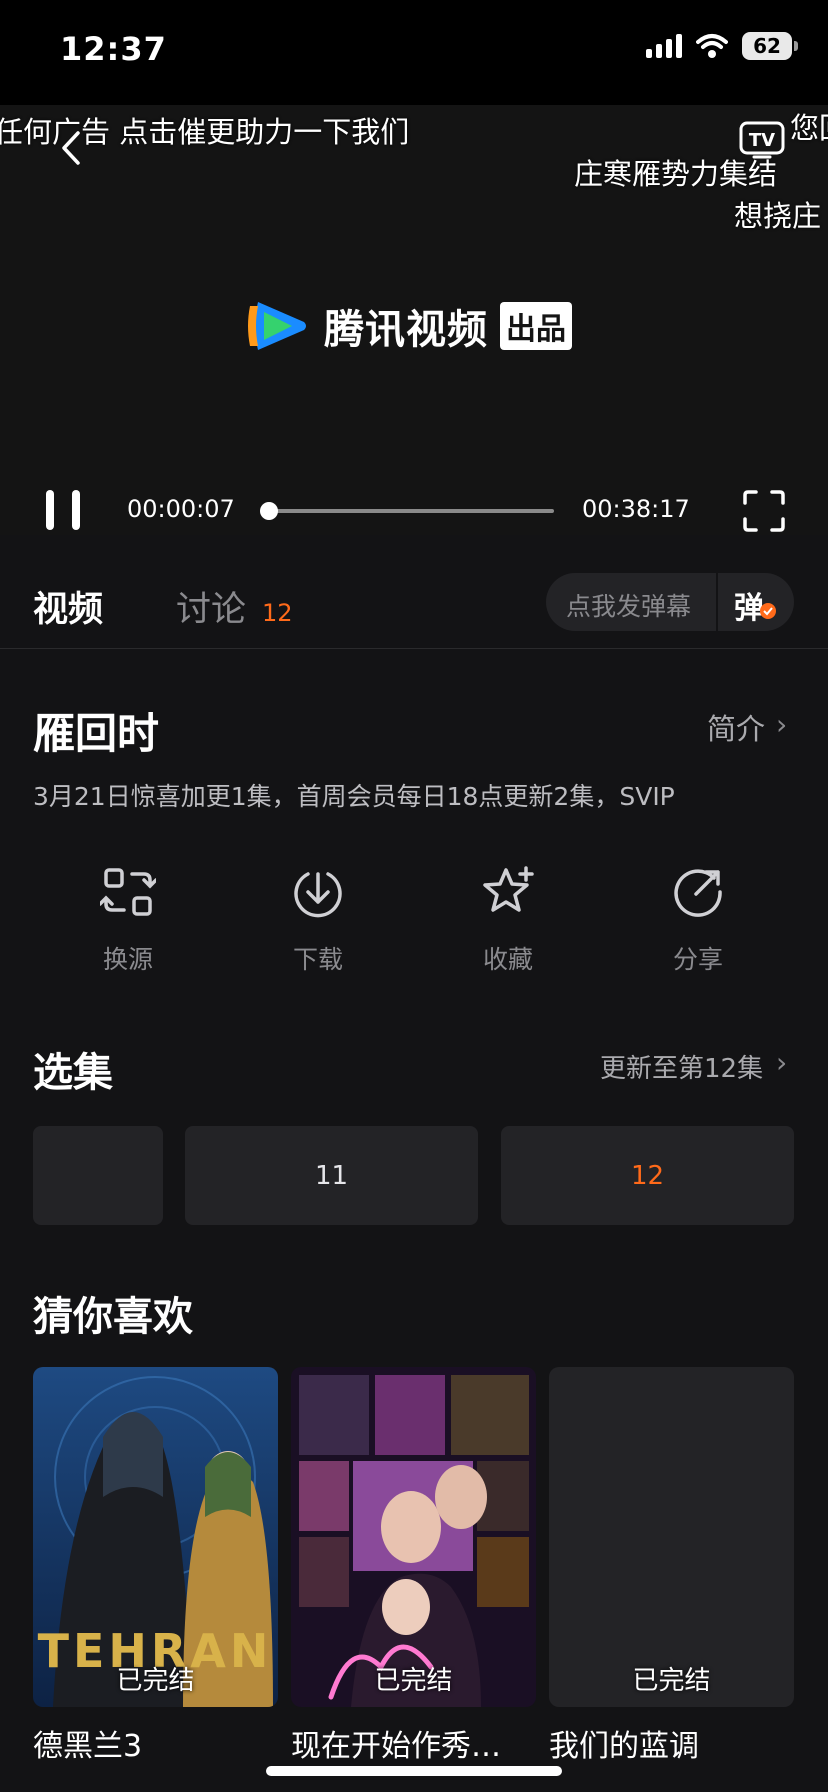 This screenshot has height=1792, width=828. I want to click on recommend-card: TEHRAN 已完结, so click(155, 1537).